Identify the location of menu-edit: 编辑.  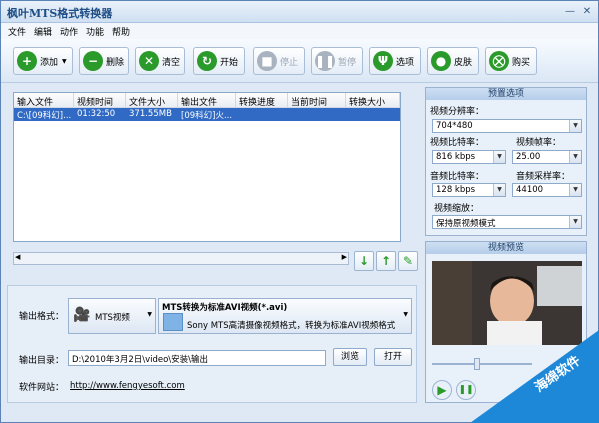
(43, 31).